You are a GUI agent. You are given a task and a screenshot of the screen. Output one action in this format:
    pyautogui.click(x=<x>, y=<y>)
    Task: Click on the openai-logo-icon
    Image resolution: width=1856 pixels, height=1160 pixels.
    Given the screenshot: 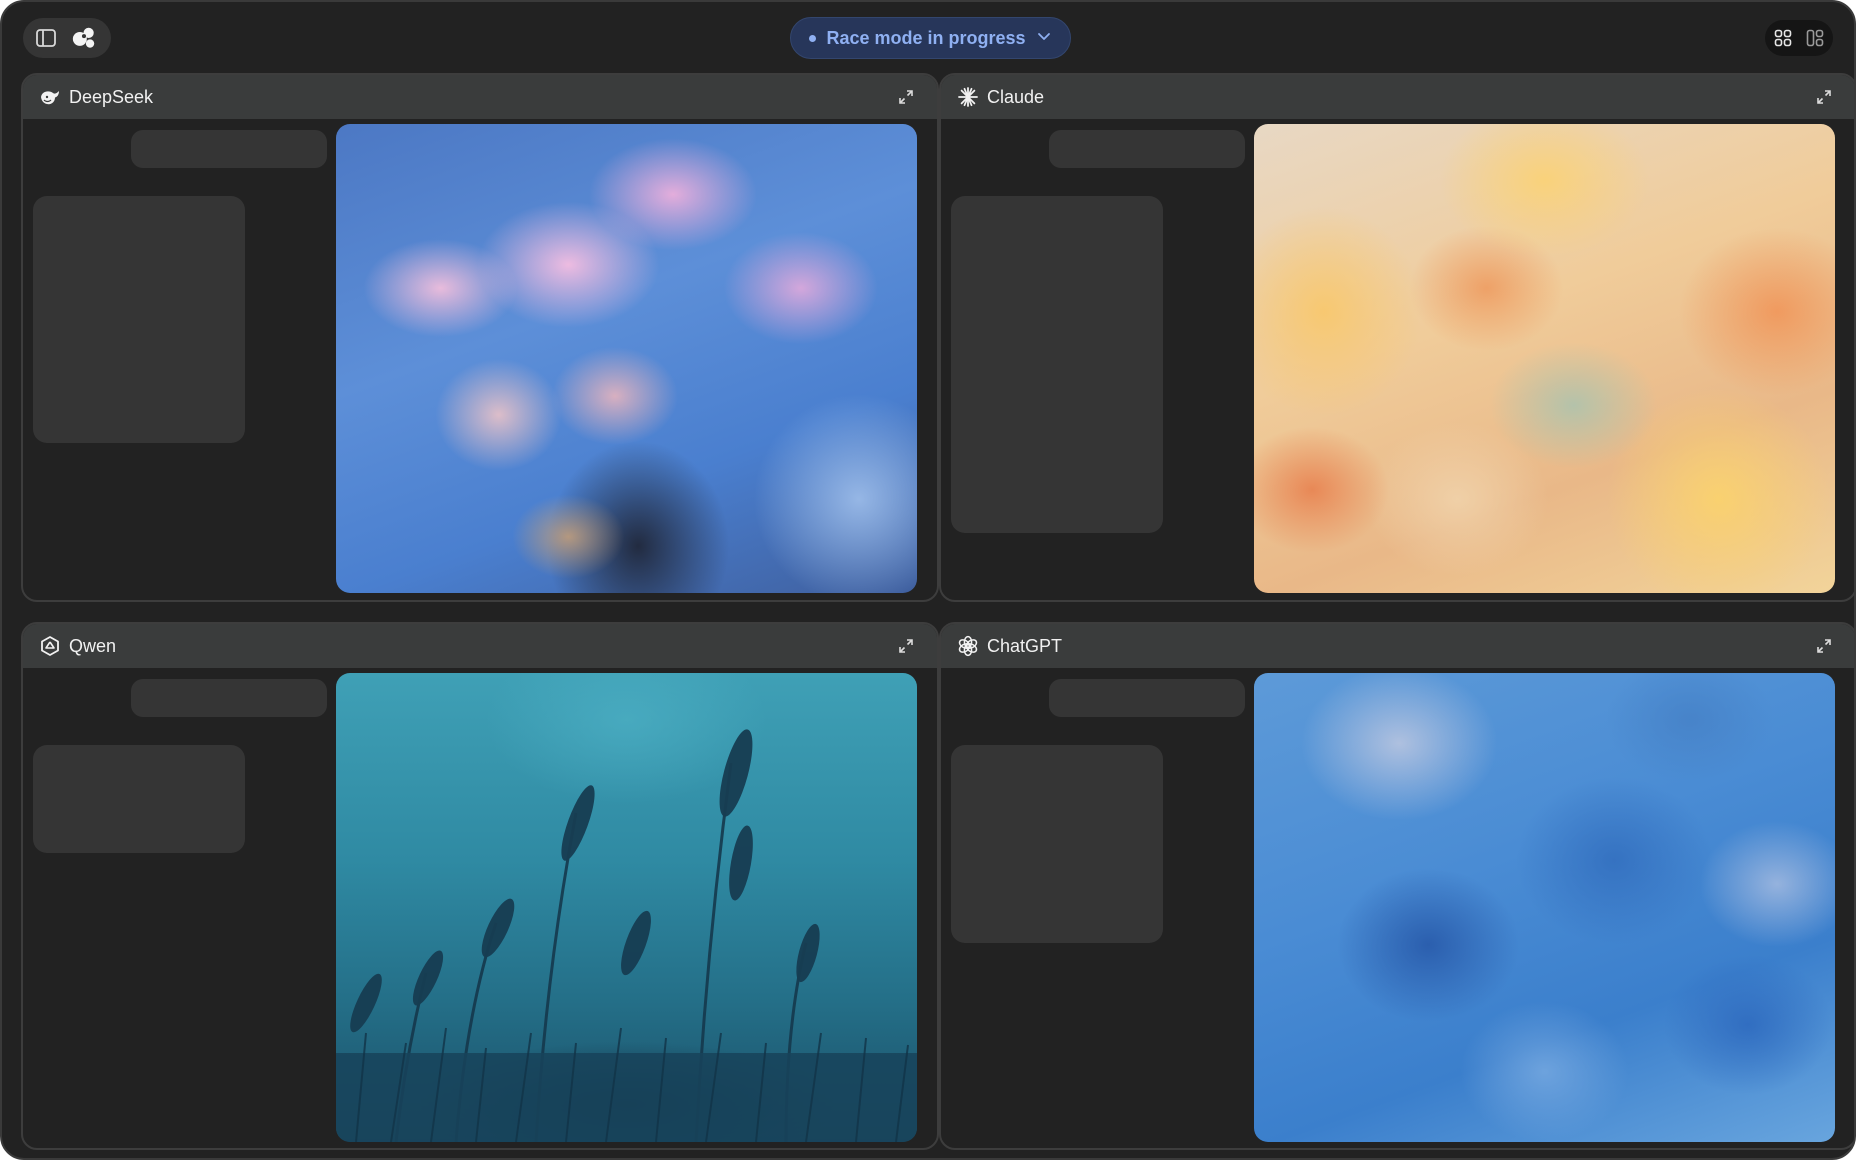 What is the action you would take?
    pyautogui.click(x=968, y=646)
    